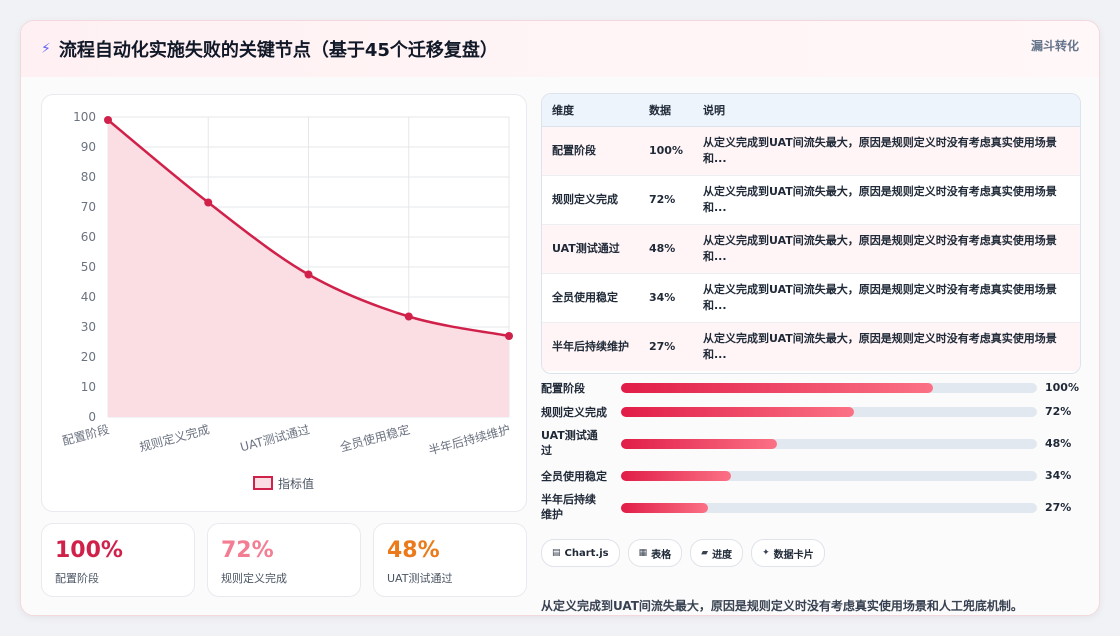 The image size is (1120, 636). I want to click on chip-label: 表格, so click(661, 555).